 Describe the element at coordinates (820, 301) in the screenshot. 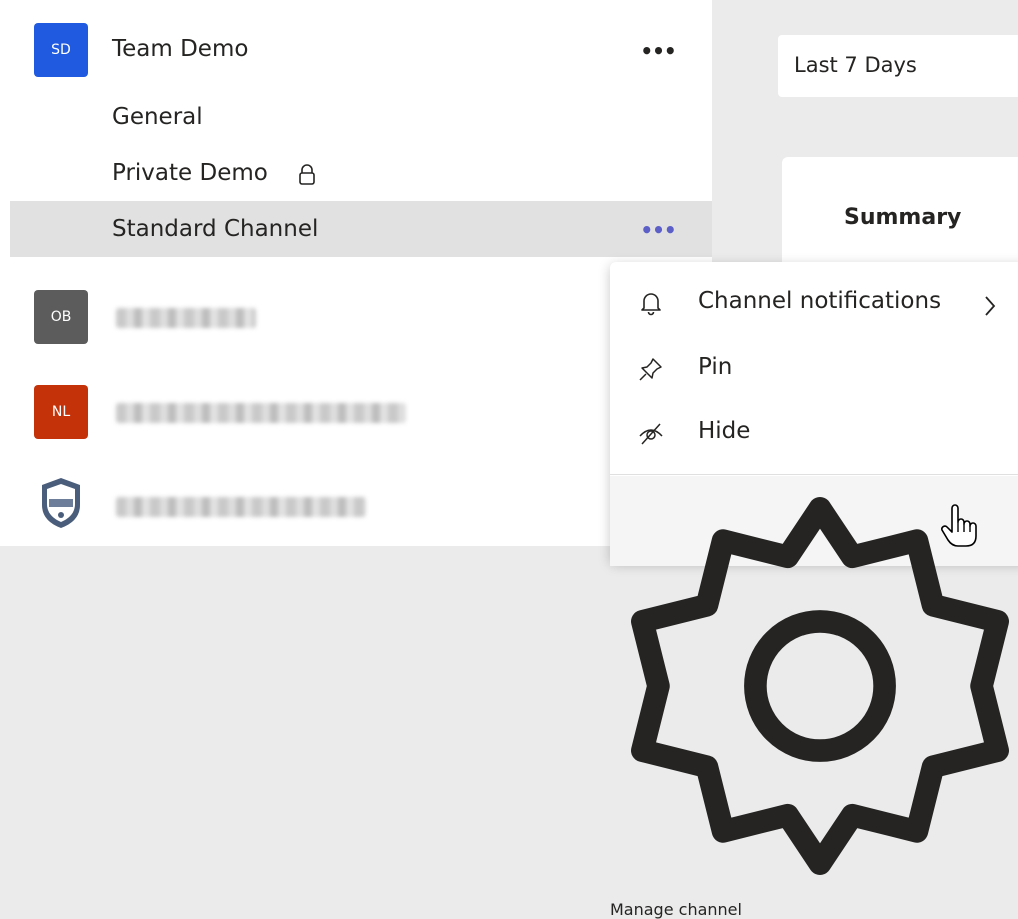

I see `menu-item-label: Channel notifications` at that location.